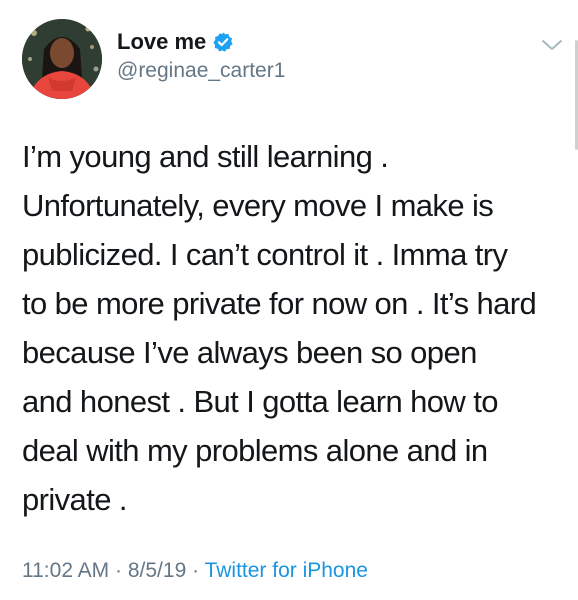  Describe the element at coordinates (65, 570) in the screenshot. I see `tweet-time: 11:02 AM` at that location.